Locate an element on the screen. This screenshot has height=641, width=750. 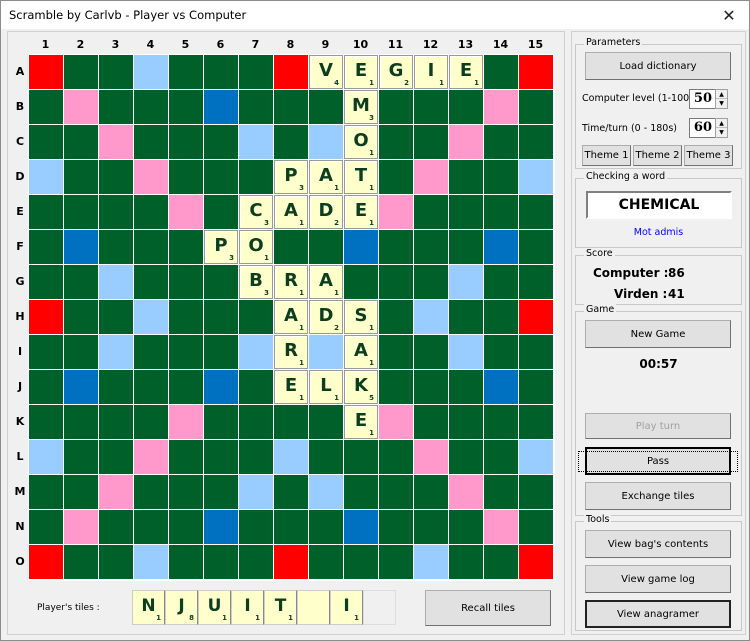
spin-up-icon: ▲ is located at coordinates (721, 94).